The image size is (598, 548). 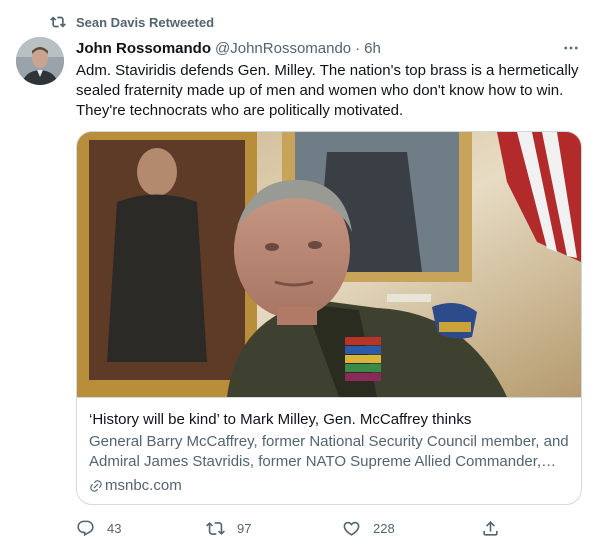 I want to click on heart-icon, so click(x=351, y=528).